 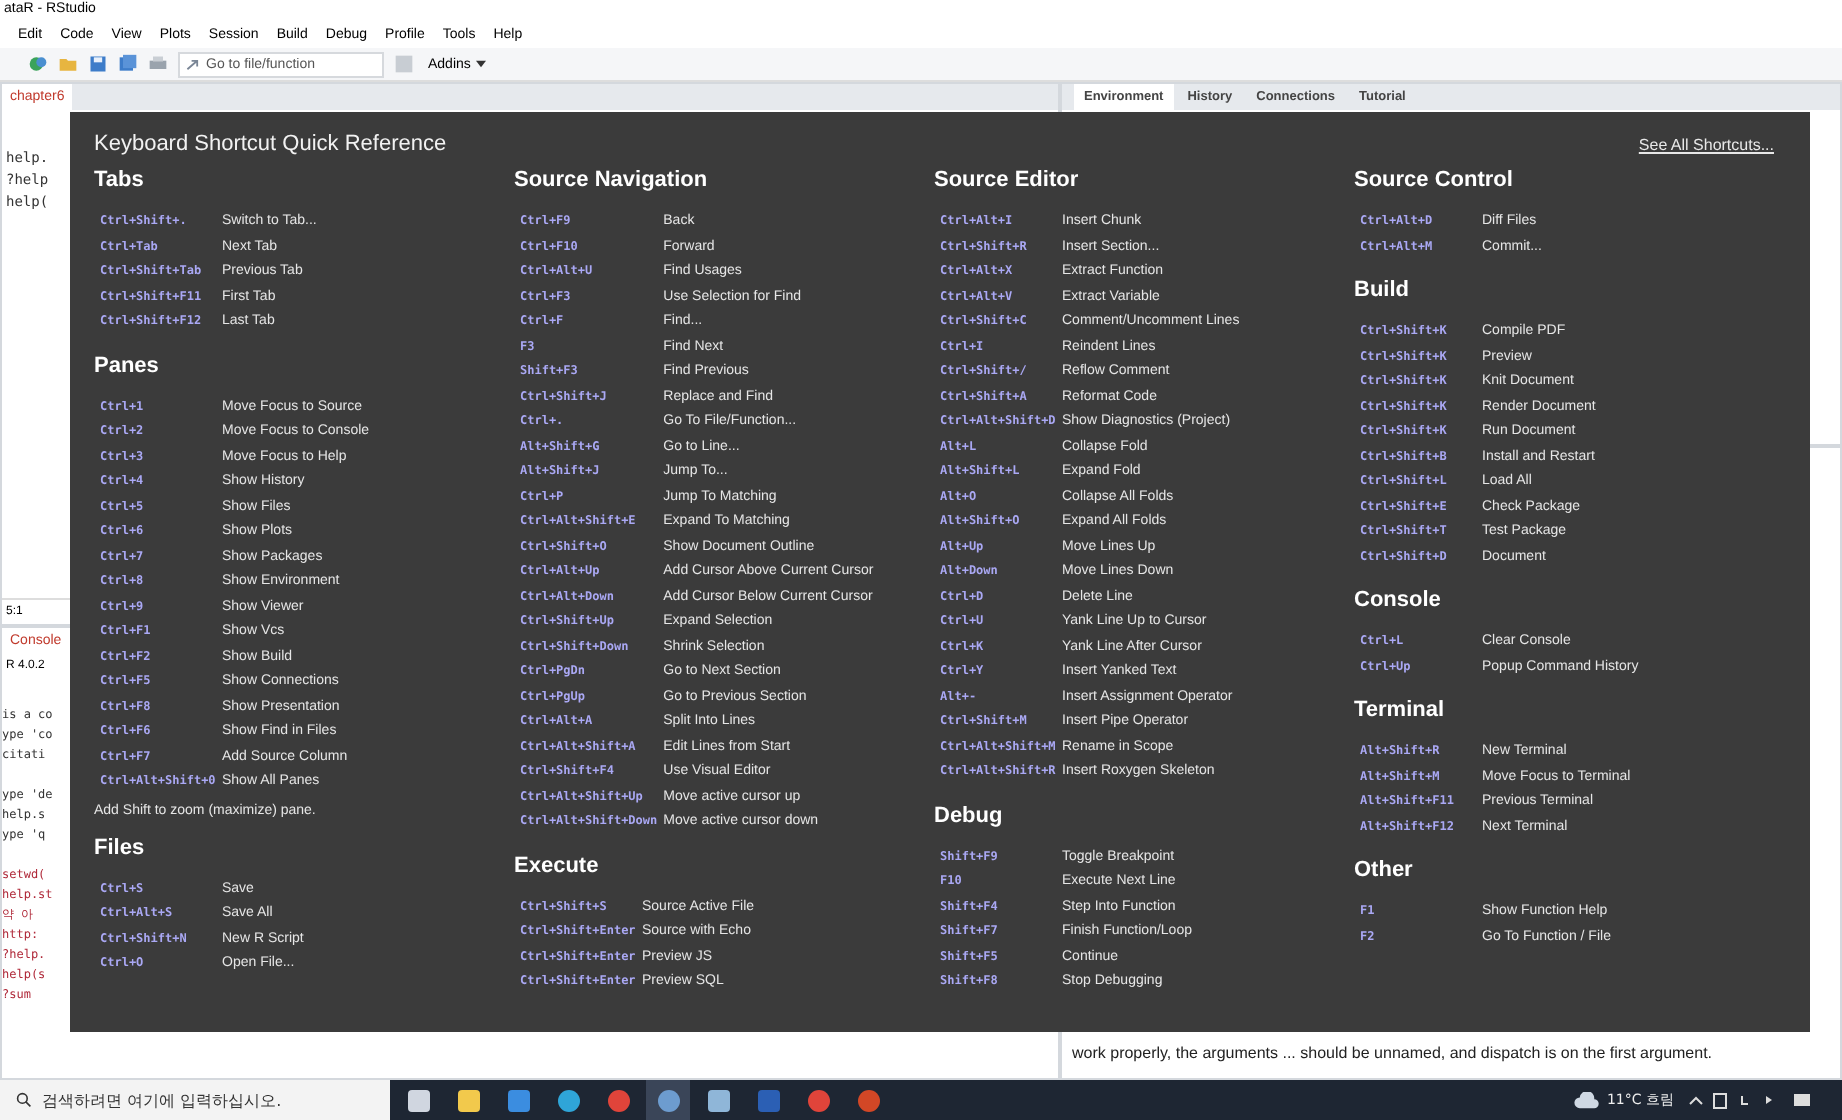 What do you see at coordinates (158, 64) in the screenshot?
I see `print-icon` at bounding box center [158, 64].